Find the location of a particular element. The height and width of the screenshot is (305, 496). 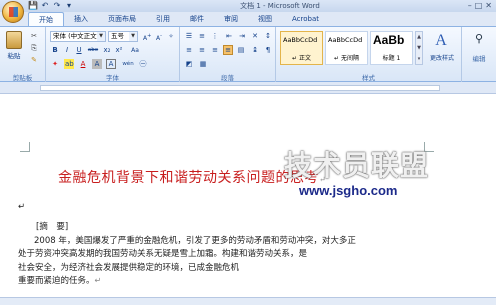

style-no-spacing: AaBbCcDd ↵ 无间隔 is located at coordinates (346, 48).